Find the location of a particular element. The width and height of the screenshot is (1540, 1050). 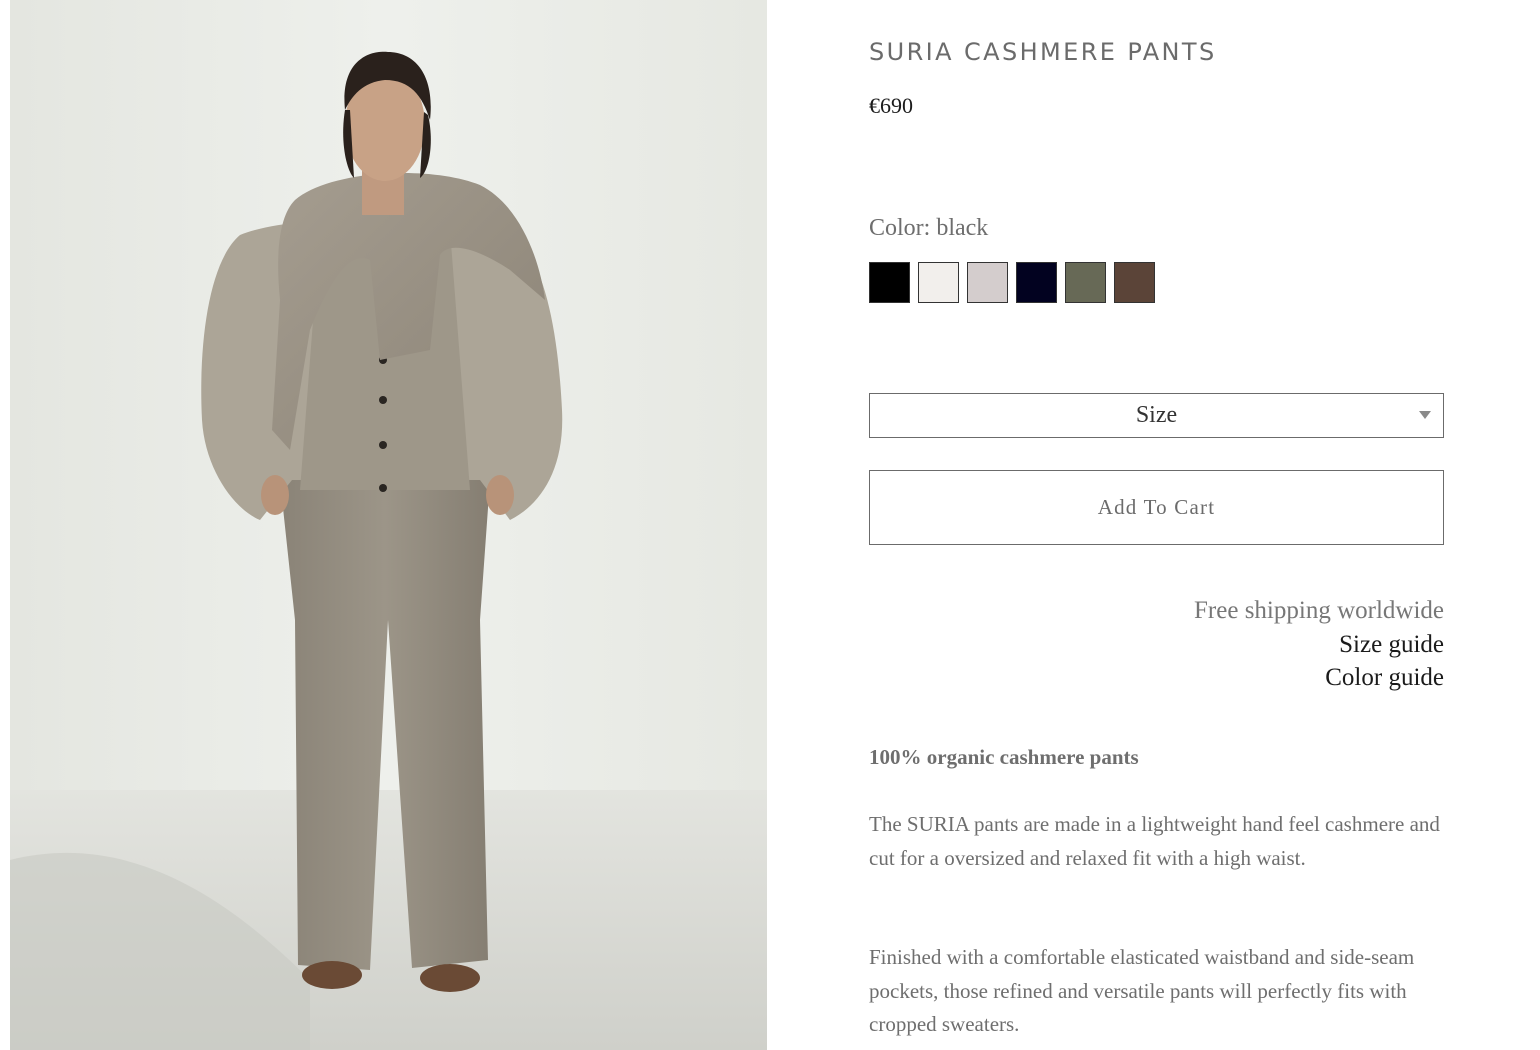

size-guide-link: Size guide is located at coordinates (1319, 645).